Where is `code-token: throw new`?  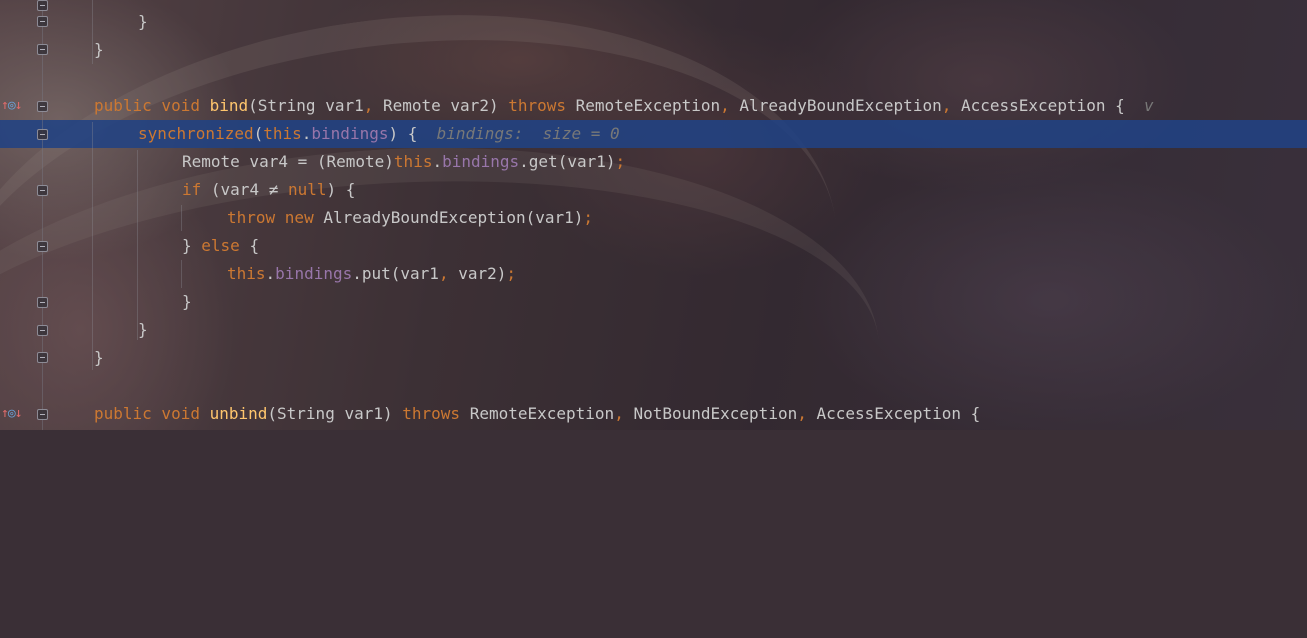 code-token: throw new is located at coordinates (275, 217).